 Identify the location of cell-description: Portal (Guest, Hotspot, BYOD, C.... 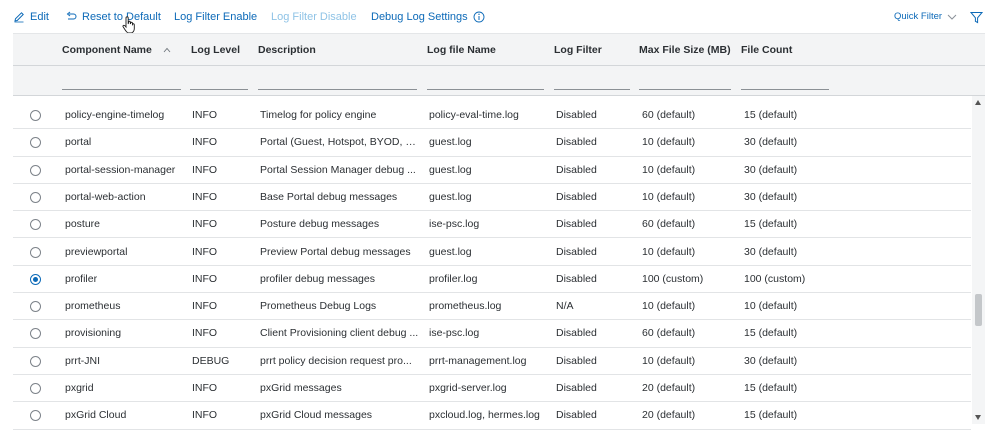
(340, 142).